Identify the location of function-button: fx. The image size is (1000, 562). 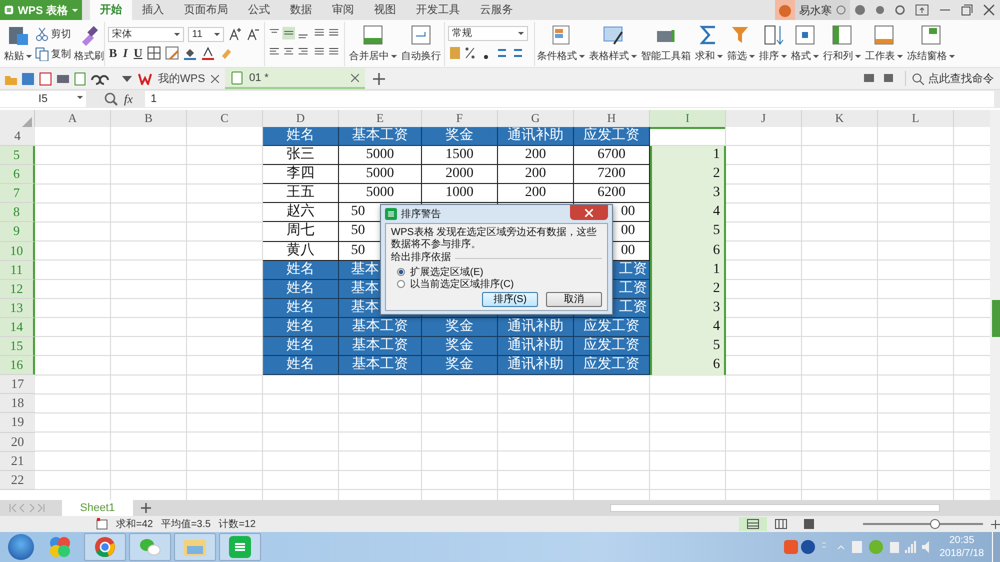
(128, 99).